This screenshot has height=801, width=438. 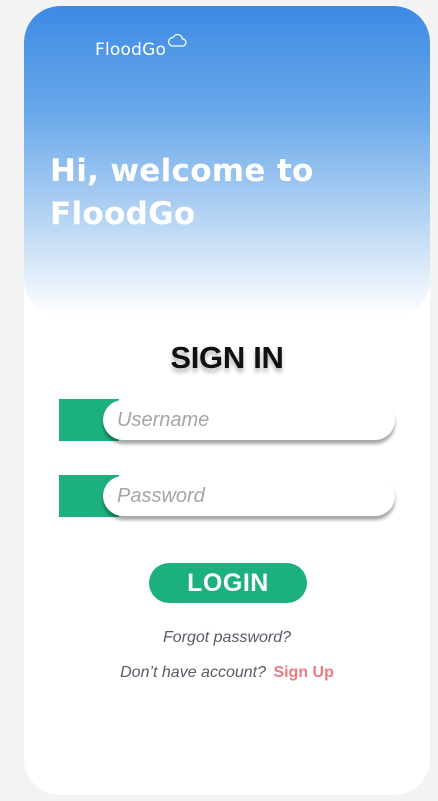 I want to click on signup-row: Don’t have account? Sign Up, so click(x=227, y=673).